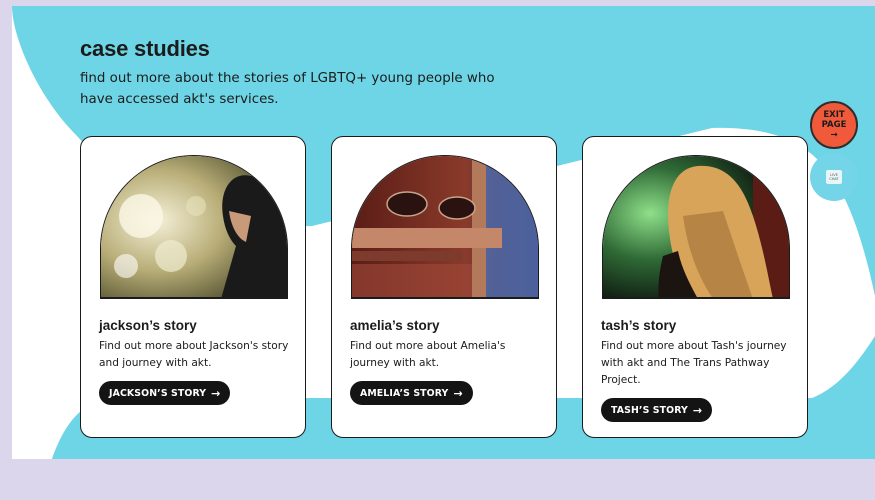  What do you see at coordinates (639, 325) in the screenshot?
I see `card-title: tash’s story` at bounding box center [639, 325].